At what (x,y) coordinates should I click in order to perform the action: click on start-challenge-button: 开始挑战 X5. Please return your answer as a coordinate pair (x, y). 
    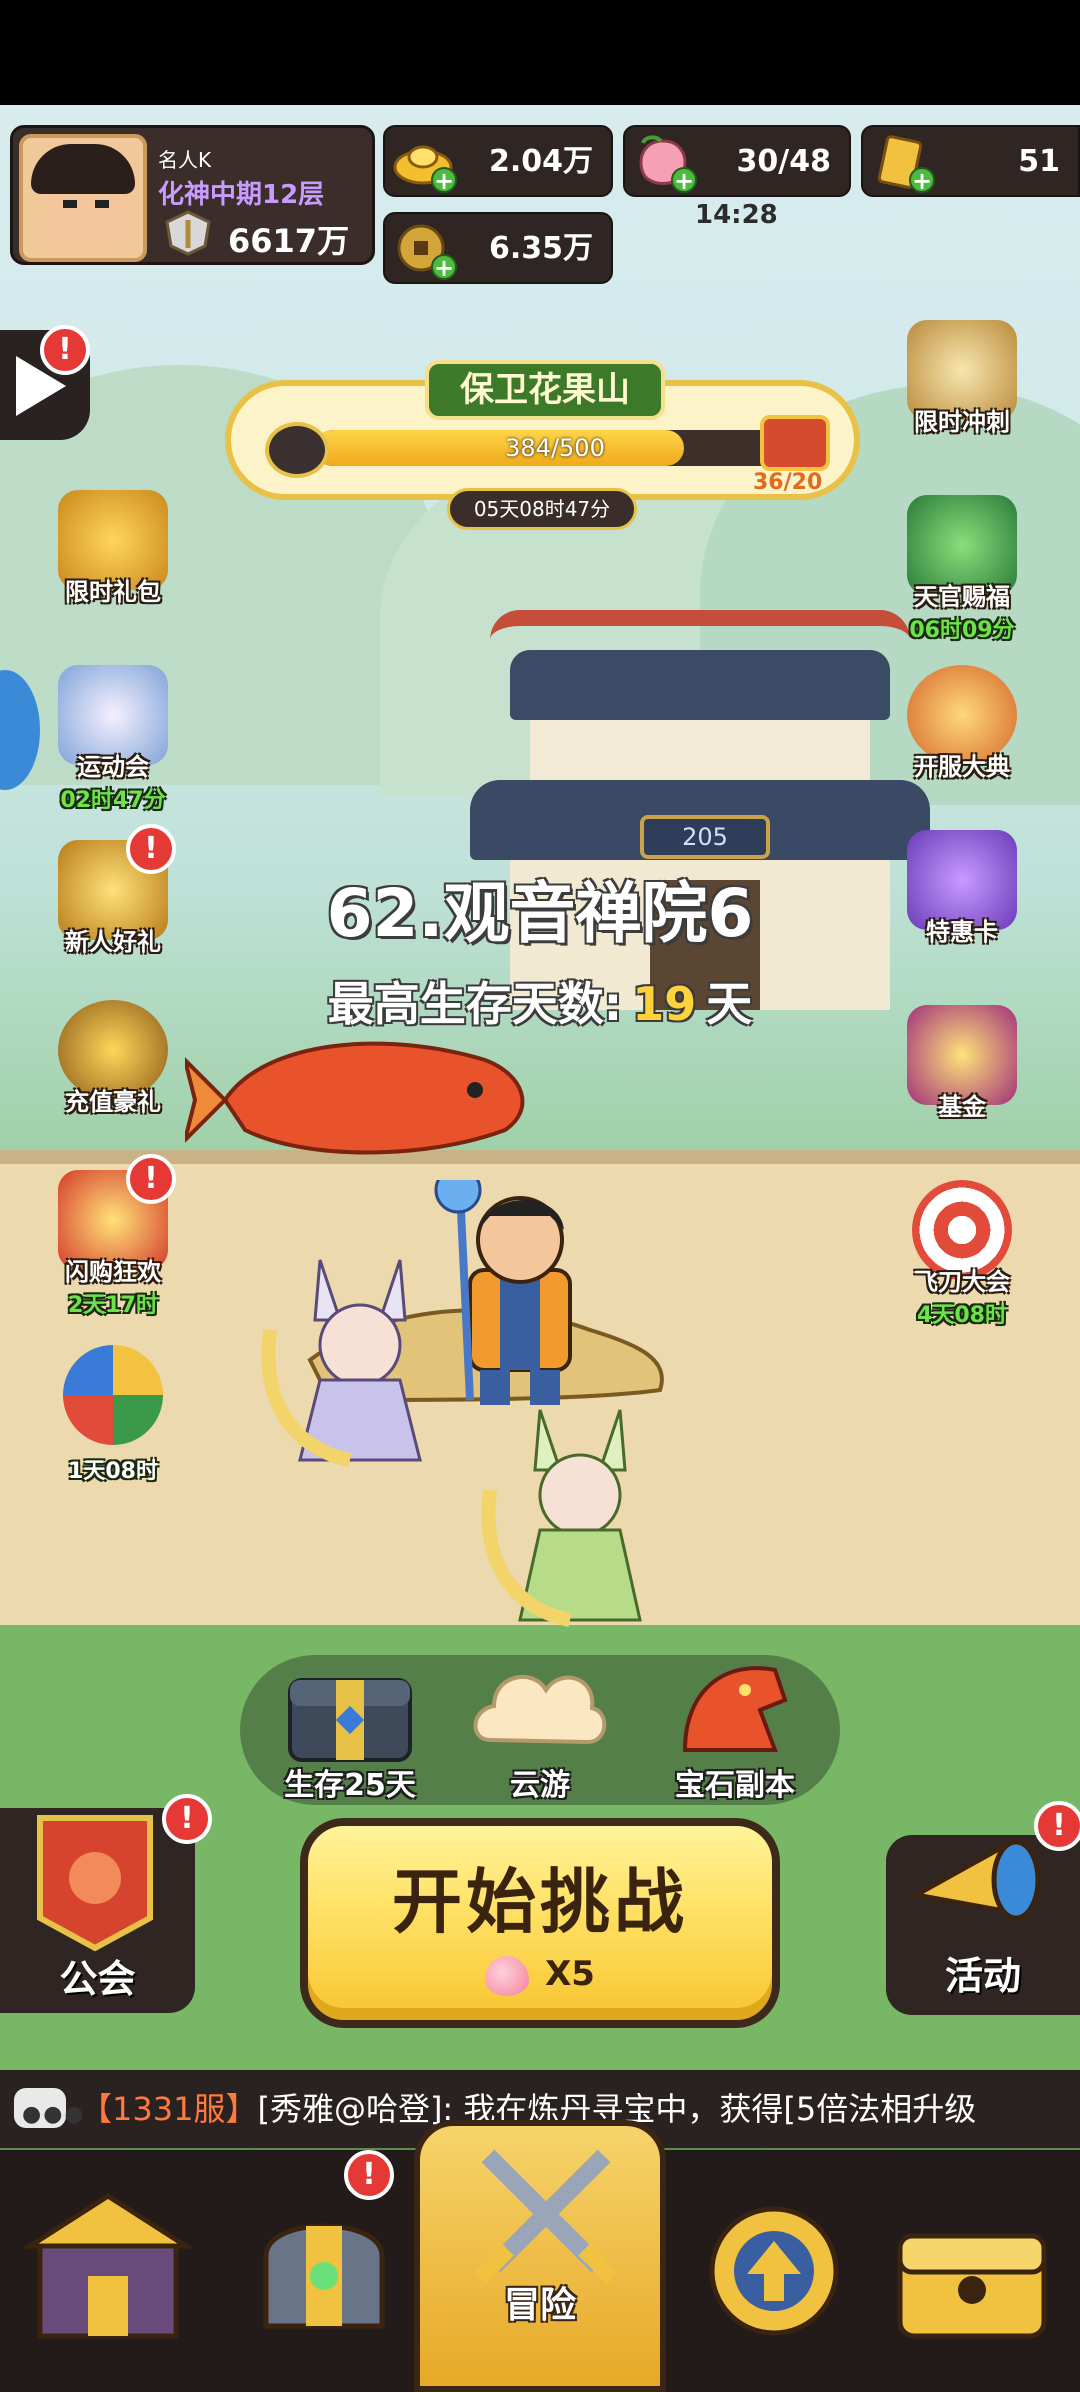
    Looking at the image, I should click on (540, 1923).